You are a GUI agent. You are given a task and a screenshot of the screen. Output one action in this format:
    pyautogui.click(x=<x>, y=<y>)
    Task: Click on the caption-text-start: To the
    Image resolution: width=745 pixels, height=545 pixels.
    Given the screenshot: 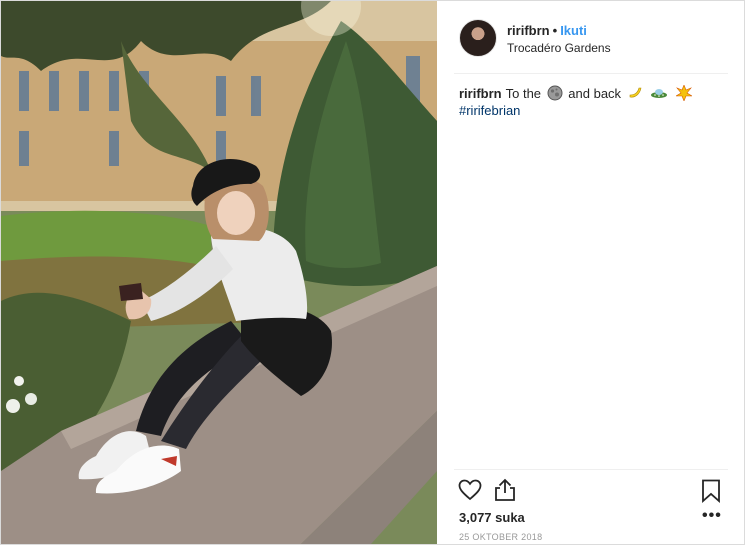 What is the action you would take?
    pyautogui.click(x=523, y=93)
    